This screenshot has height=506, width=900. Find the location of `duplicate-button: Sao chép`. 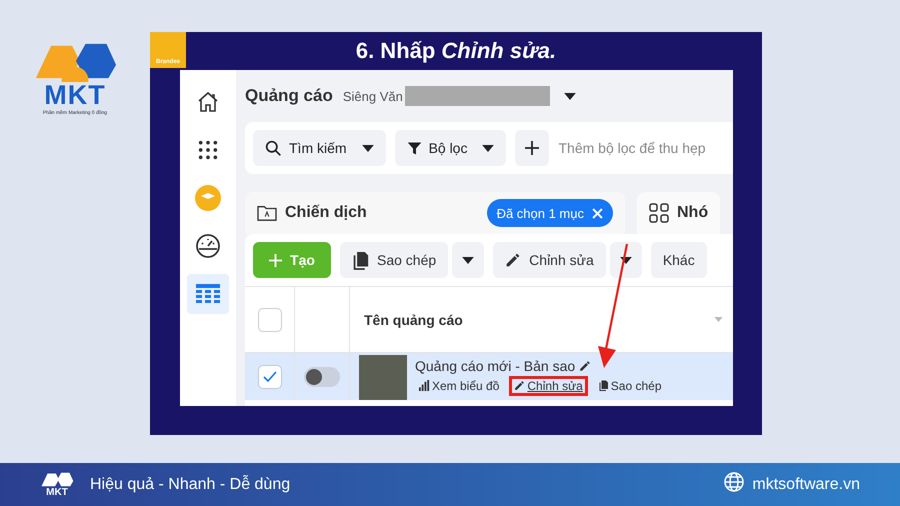

duplicate-button: Sao chép is located at coordinates (394, 260).